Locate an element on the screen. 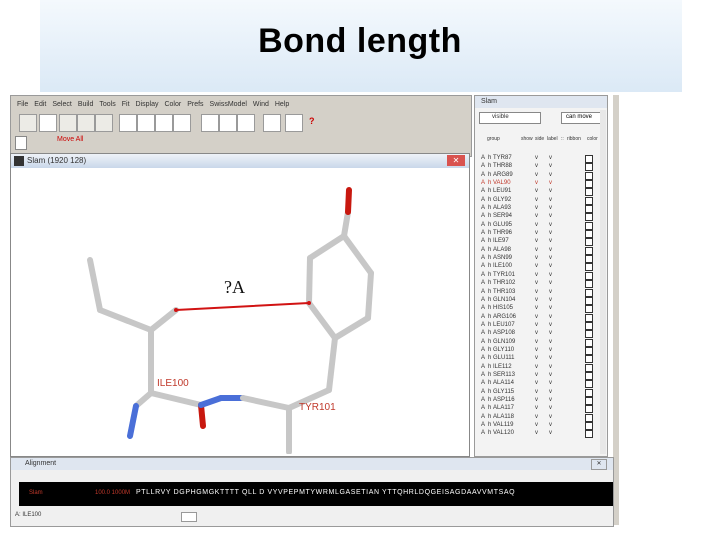  column-header: label is located at coordinates (552, 139).